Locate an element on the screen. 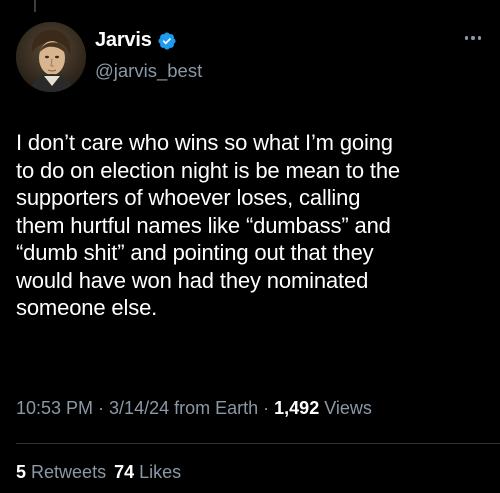  retweets-count: 5 is located at coordinates (21, 472).